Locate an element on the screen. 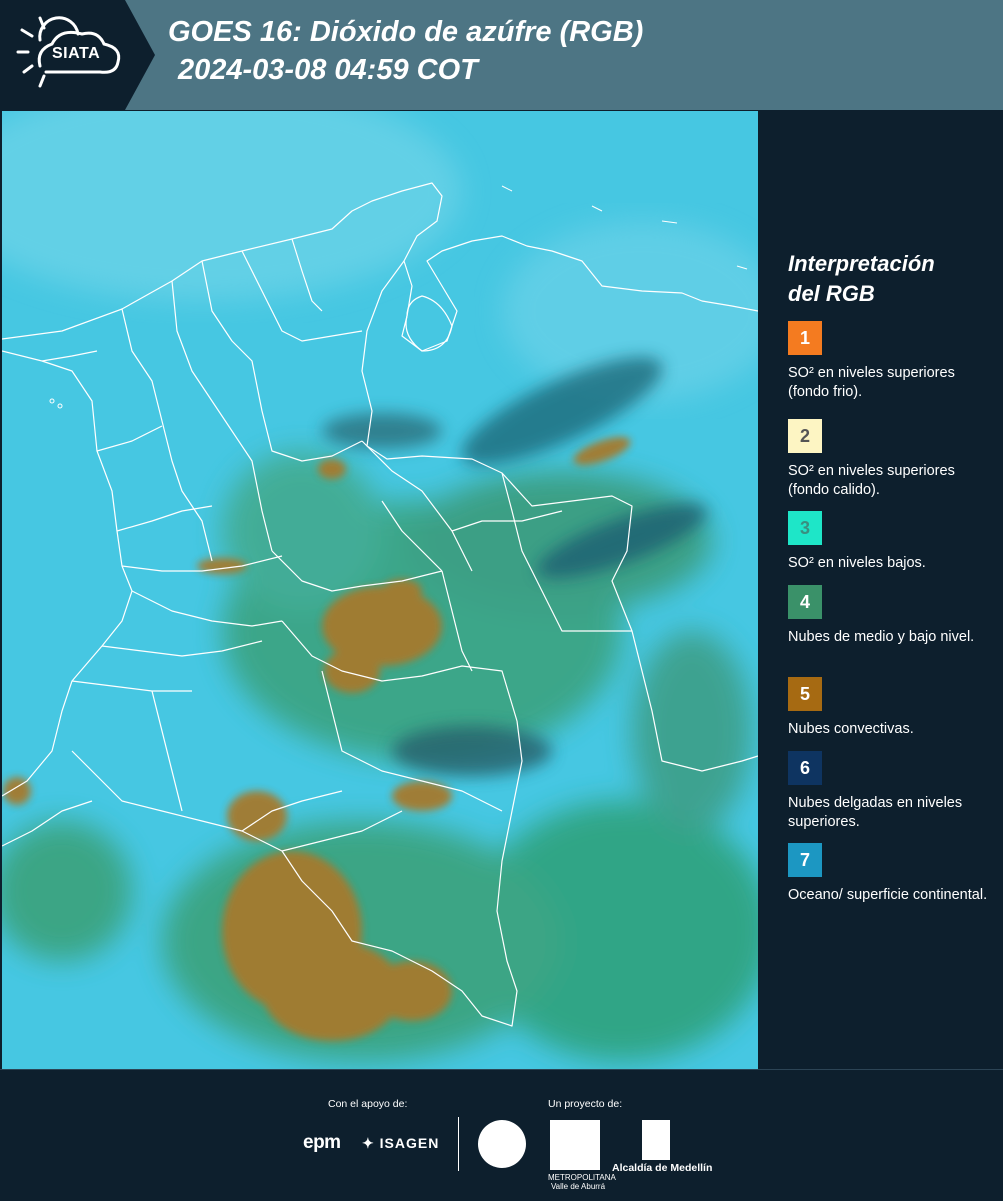  medellin-seal-icon is located at coordinates (502, 1144).